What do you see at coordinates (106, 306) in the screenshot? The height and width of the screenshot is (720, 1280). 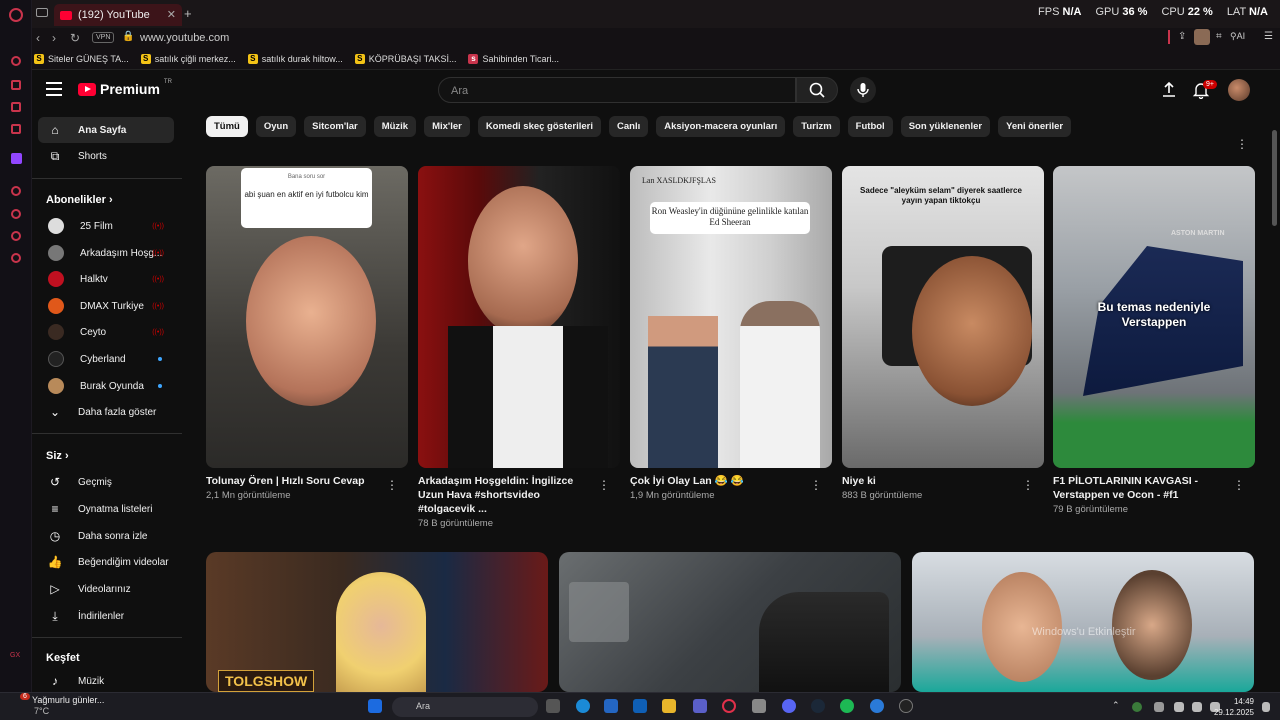 I see `sidebar-item-sub: DMAX Turkiye ((•))` at bounding box center [106, 306].